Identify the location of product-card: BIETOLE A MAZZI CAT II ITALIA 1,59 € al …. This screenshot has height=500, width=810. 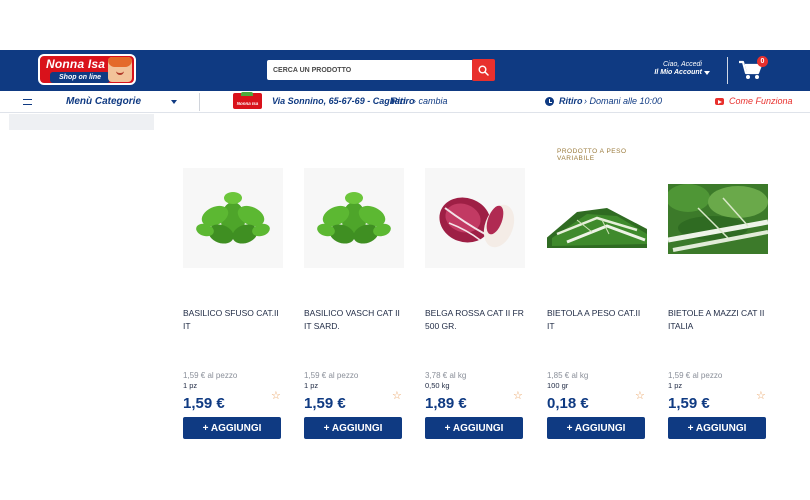
(718, 290).